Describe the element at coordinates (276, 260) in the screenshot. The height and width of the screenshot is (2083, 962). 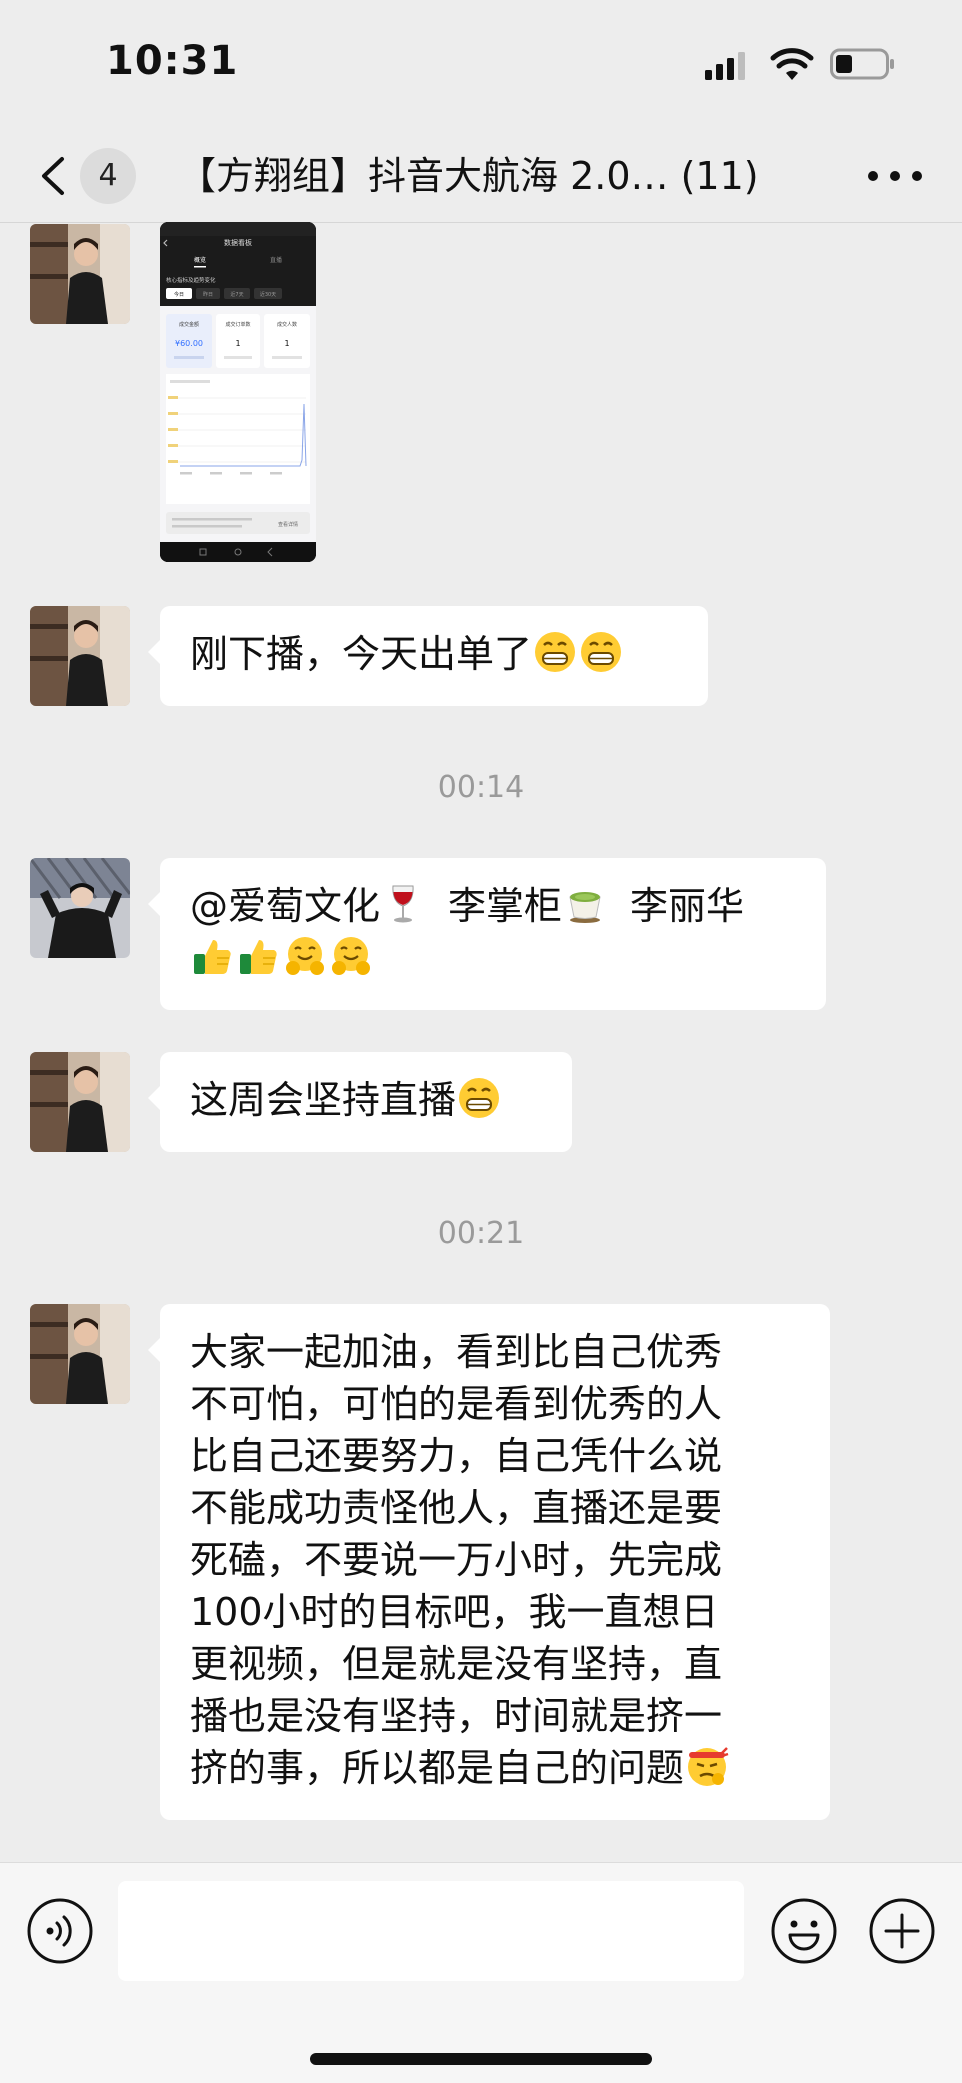
I see `thumb-tab: 直播` at that location.